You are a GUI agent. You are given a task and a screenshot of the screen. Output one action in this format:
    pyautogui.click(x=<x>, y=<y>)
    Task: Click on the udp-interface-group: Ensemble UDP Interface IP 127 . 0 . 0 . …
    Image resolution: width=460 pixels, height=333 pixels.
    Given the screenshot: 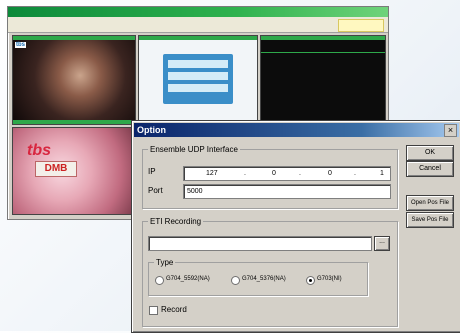 What is the action you would take?
    pyautogui.click(x=270, y=176)
    